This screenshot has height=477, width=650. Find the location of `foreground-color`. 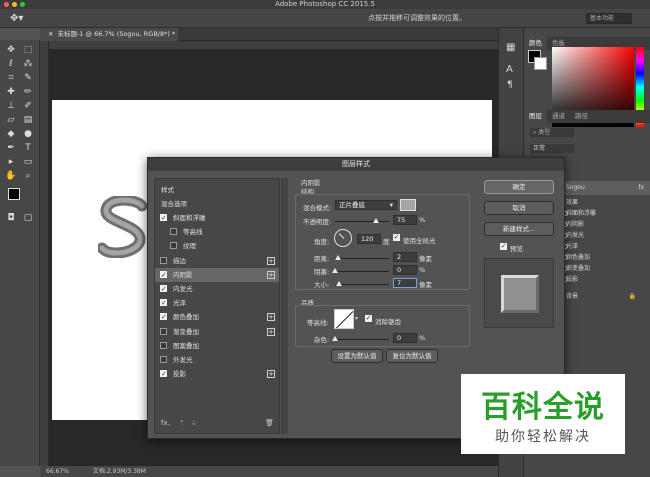

foreground-color is located at coordinates (14, 194).